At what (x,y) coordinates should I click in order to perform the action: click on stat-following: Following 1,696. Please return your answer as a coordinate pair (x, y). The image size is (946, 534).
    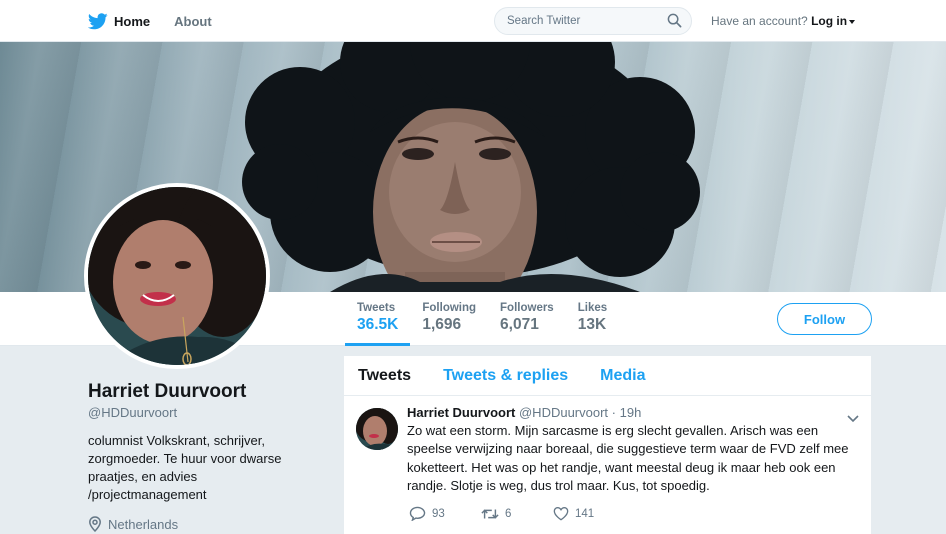
    Looking at the image, I should click on (449, 319).